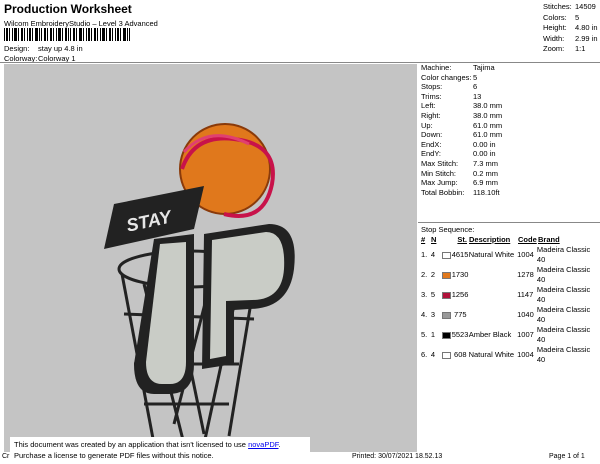 This screenshot has width=600, height=464. Describe the element at coordinates (263, 444) in the screenshot. I see `novapdf-link: novaPDF` at that location.